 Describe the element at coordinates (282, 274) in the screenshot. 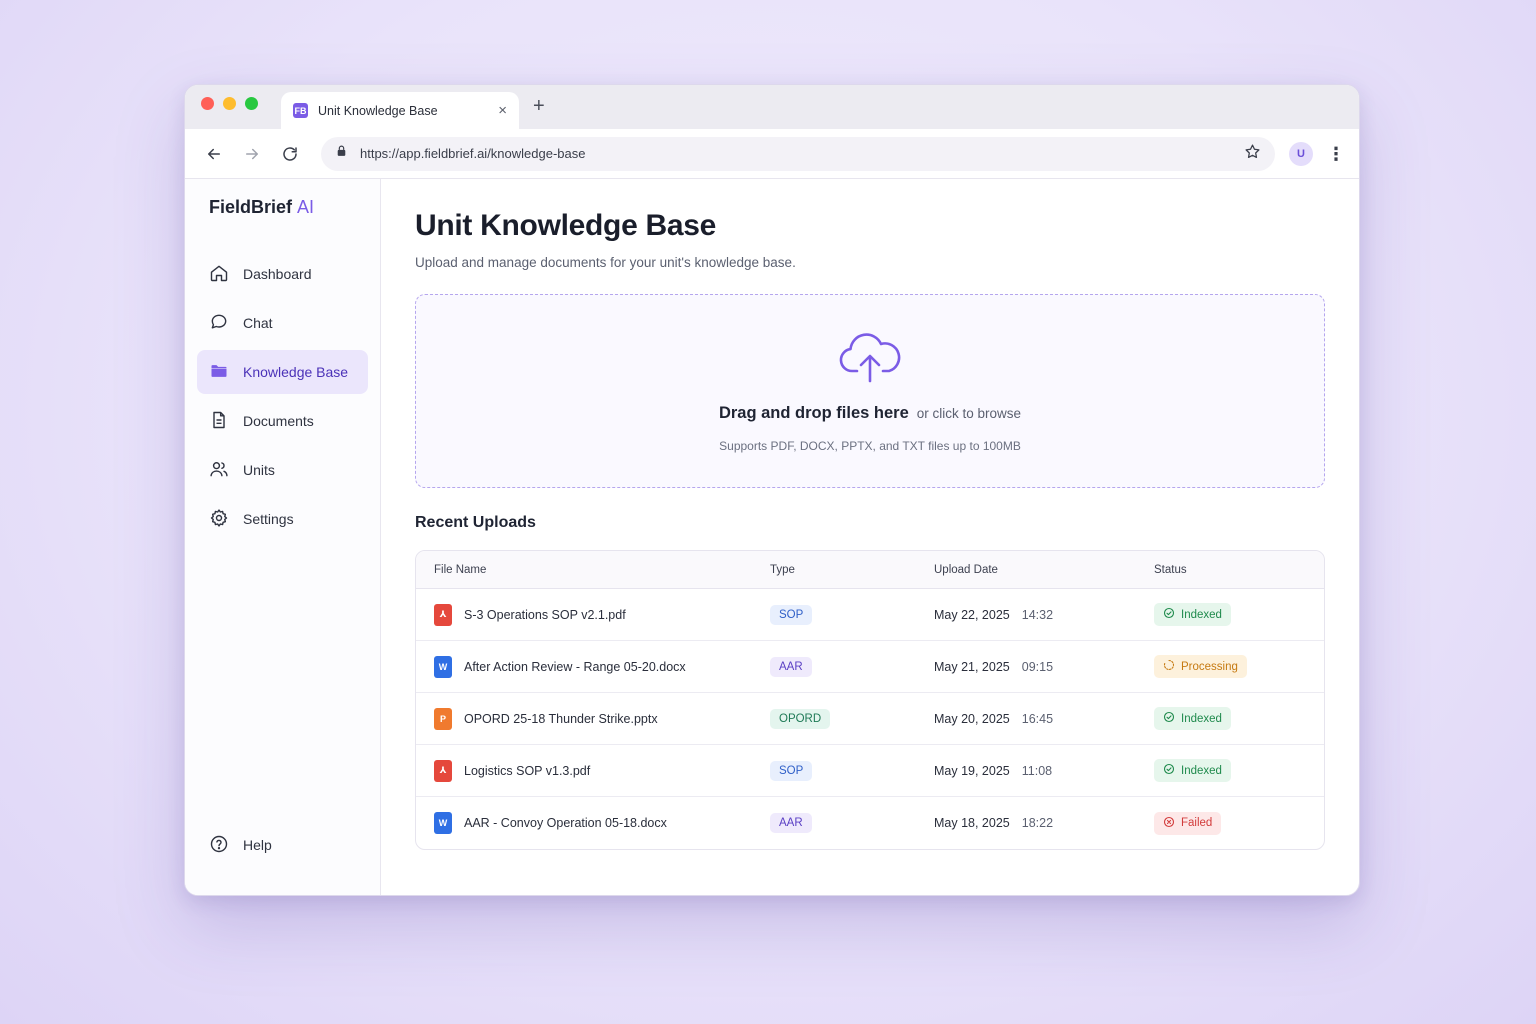

I see `sidebar-item-dashboard: Dashboard` at that location.